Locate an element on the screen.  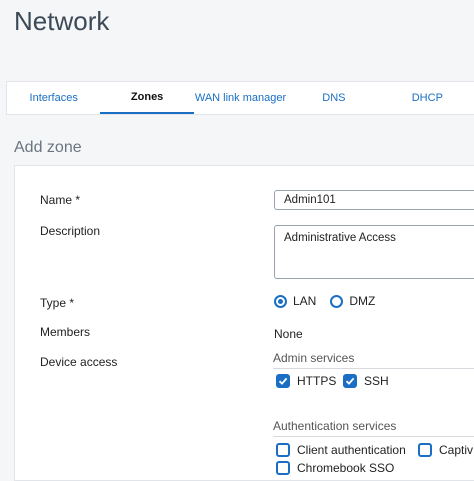
radio-unchecked-icon is located at coordinates (337, 301).